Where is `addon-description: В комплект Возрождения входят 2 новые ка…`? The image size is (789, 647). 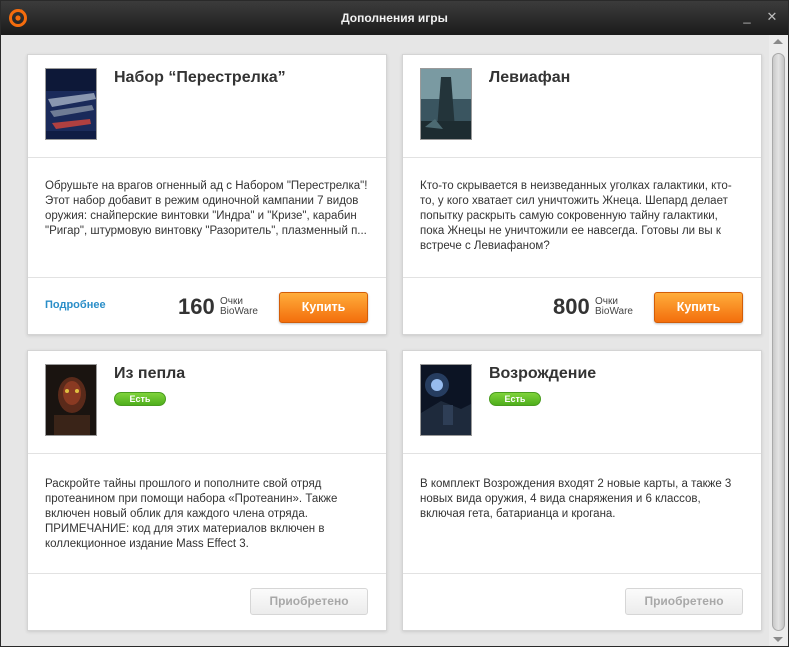
addon-description: В комплект Возрождения входят 2 новые ка… is located at coordinates (576, 499).